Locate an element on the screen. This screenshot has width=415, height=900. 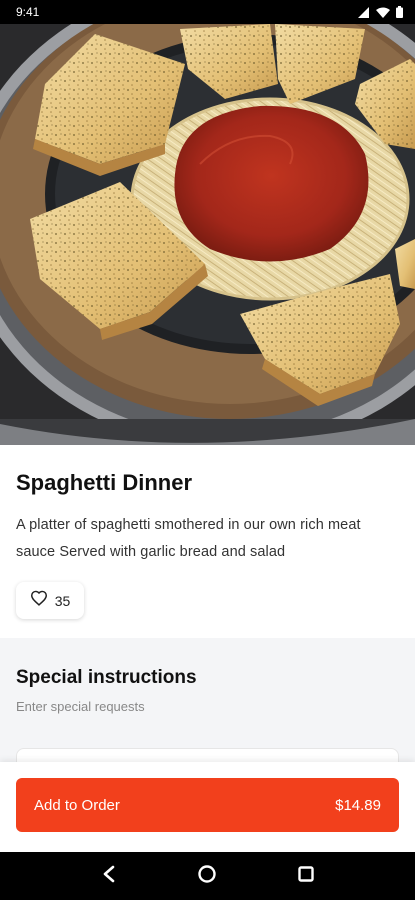
home-button is located at coordinates (207, 876).